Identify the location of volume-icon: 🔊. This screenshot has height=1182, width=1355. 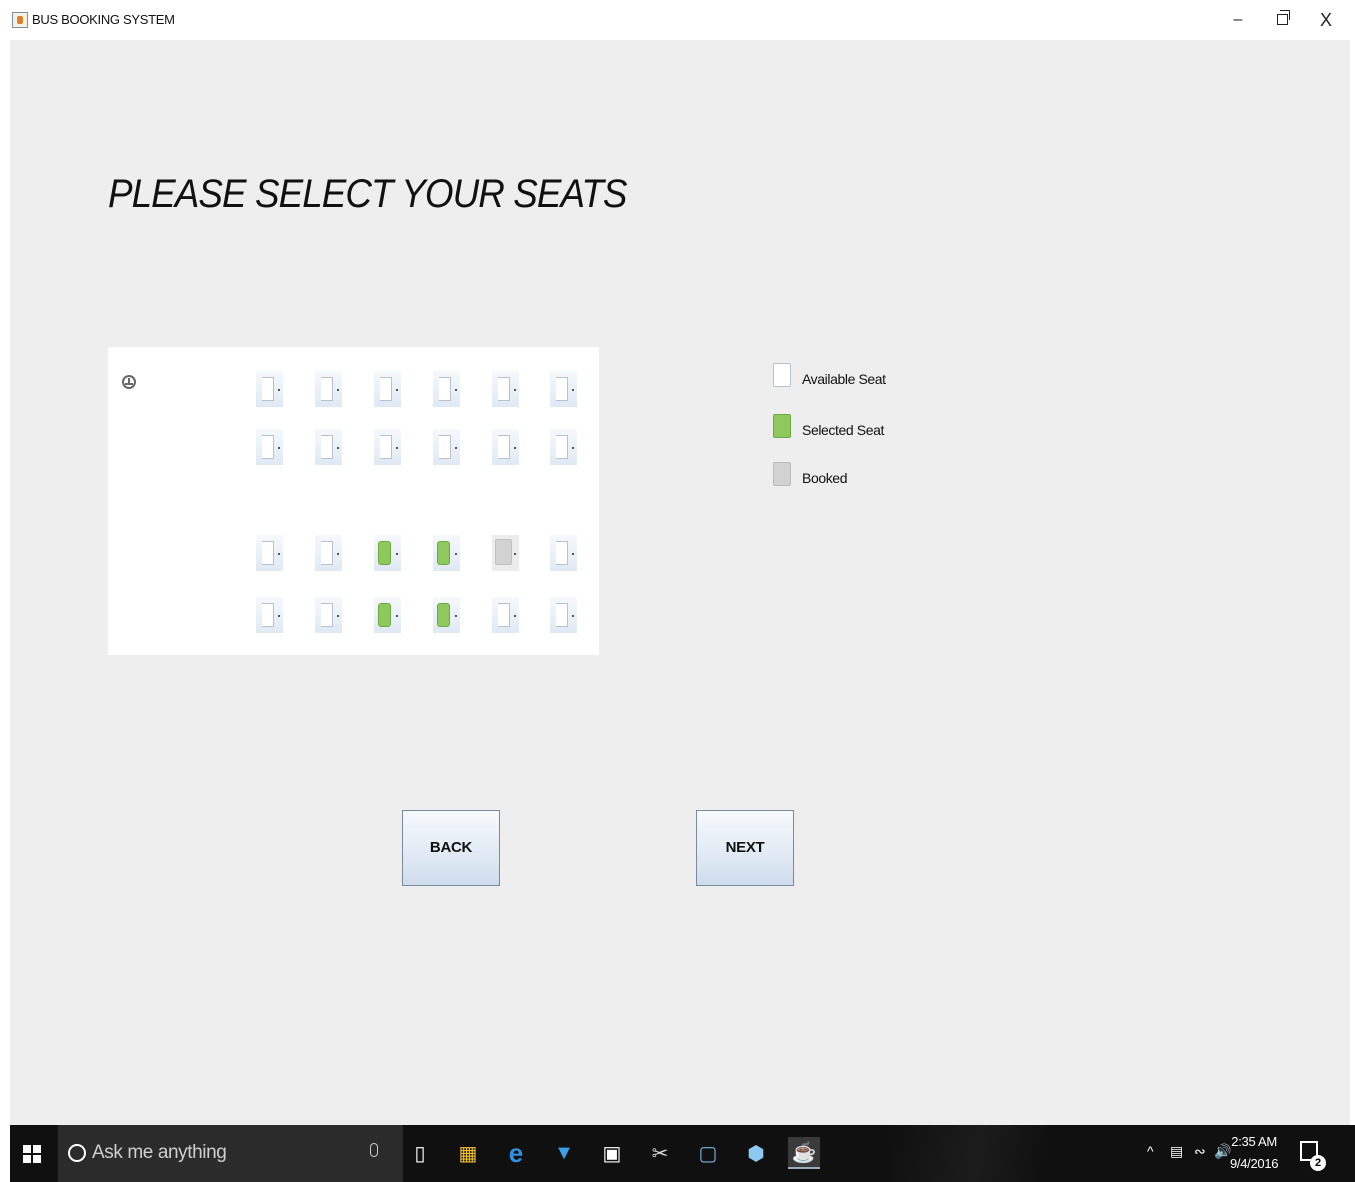
(1222, 1151).